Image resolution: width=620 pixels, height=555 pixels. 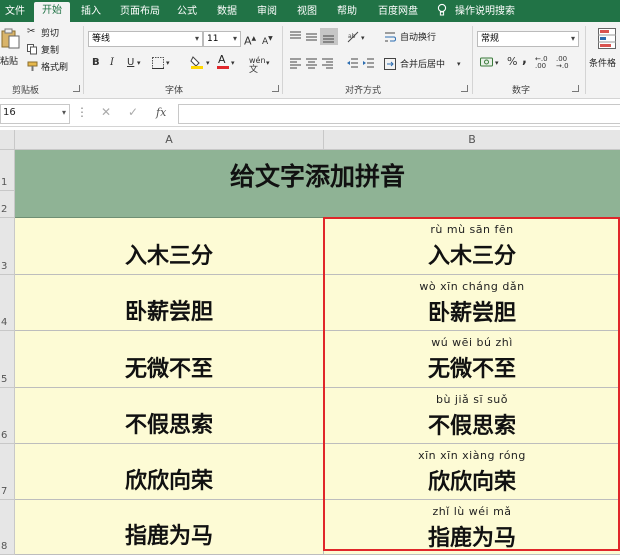 What do you see at coordinates (47, 33) in the screenshot?
I see `cut-button: ✂ 剪切` at bounding box center [47, 33].